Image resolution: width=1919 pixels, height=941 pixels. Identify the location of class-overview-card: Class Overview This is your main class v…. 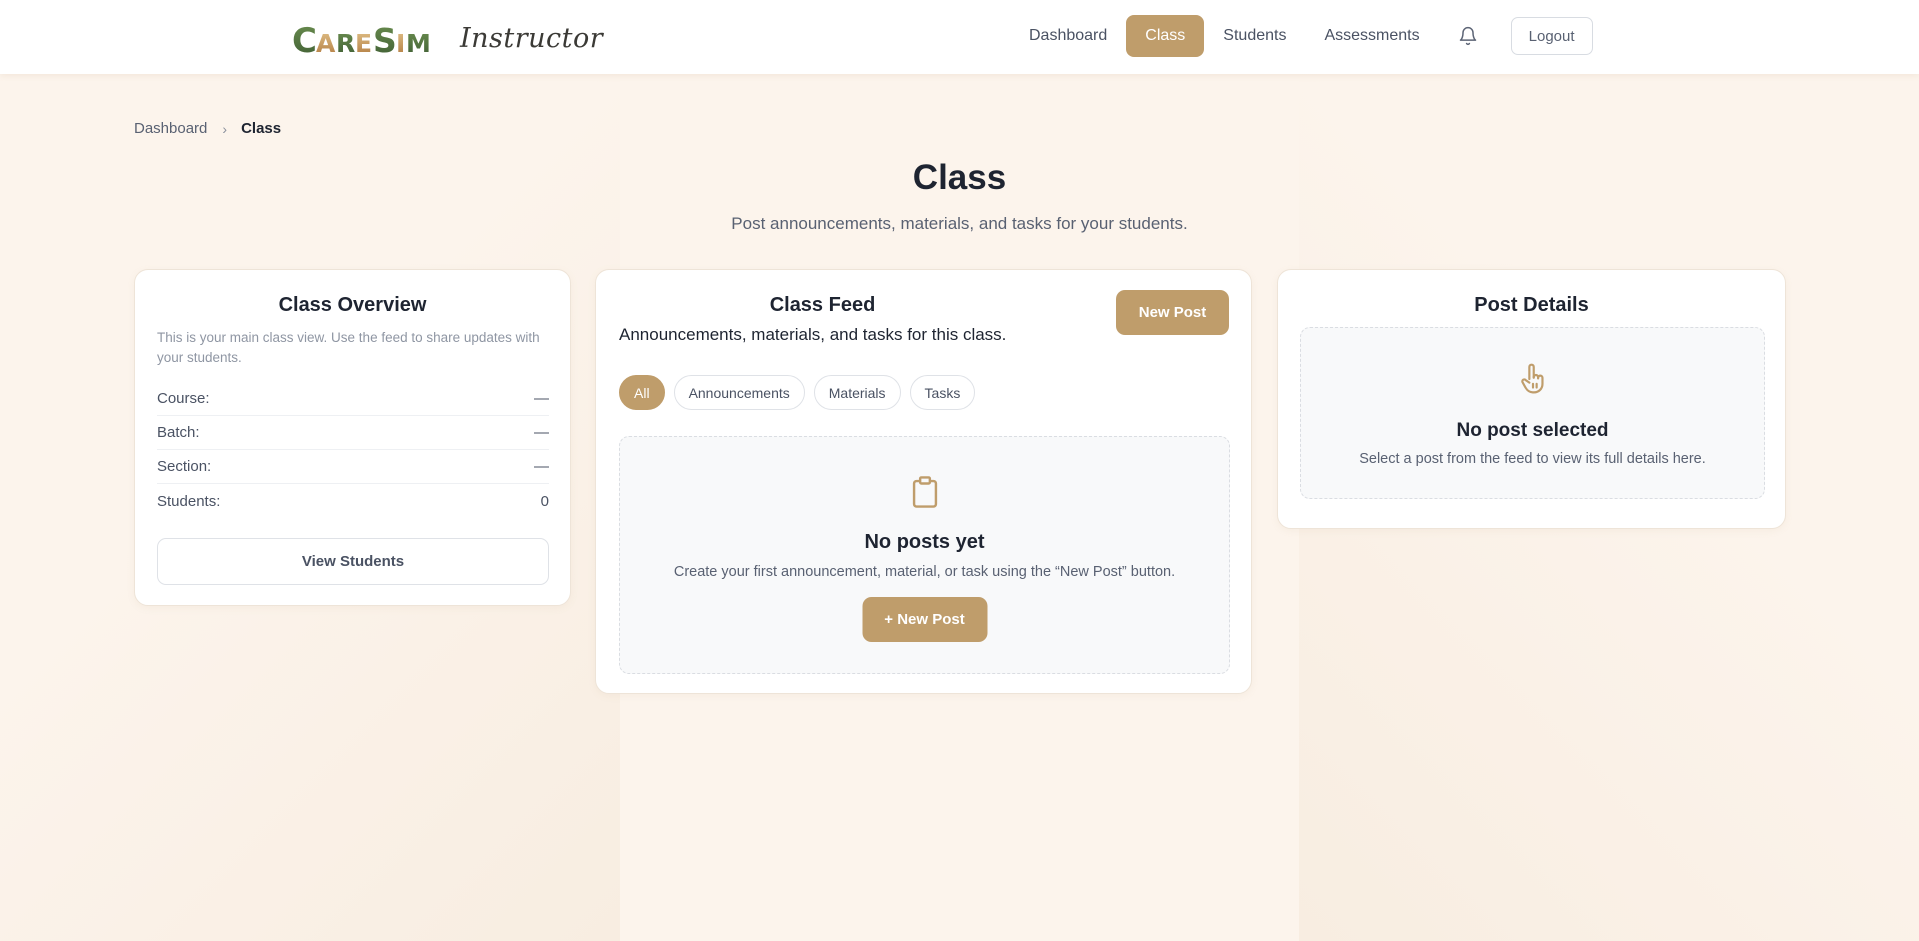
(352, 437).